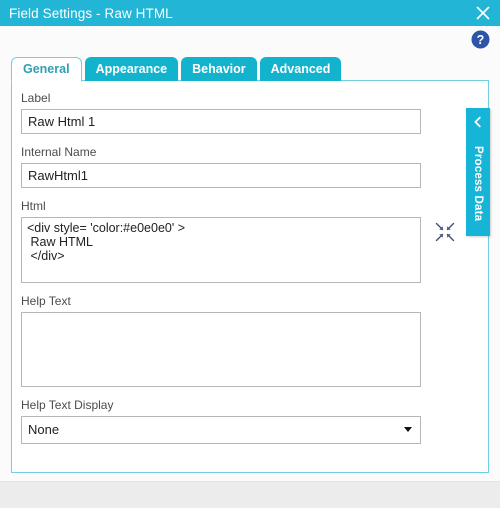 This screenshot has width=500, height=508. What do you see at coordinates (478, 184) in the screenshot?
I see `process-data-label: Process Data` at bounding box center [478, 184].